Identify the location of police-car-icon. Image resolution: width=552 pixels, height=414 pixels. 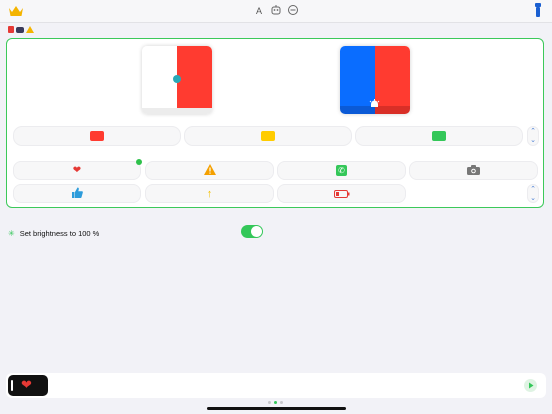
(20, 30).